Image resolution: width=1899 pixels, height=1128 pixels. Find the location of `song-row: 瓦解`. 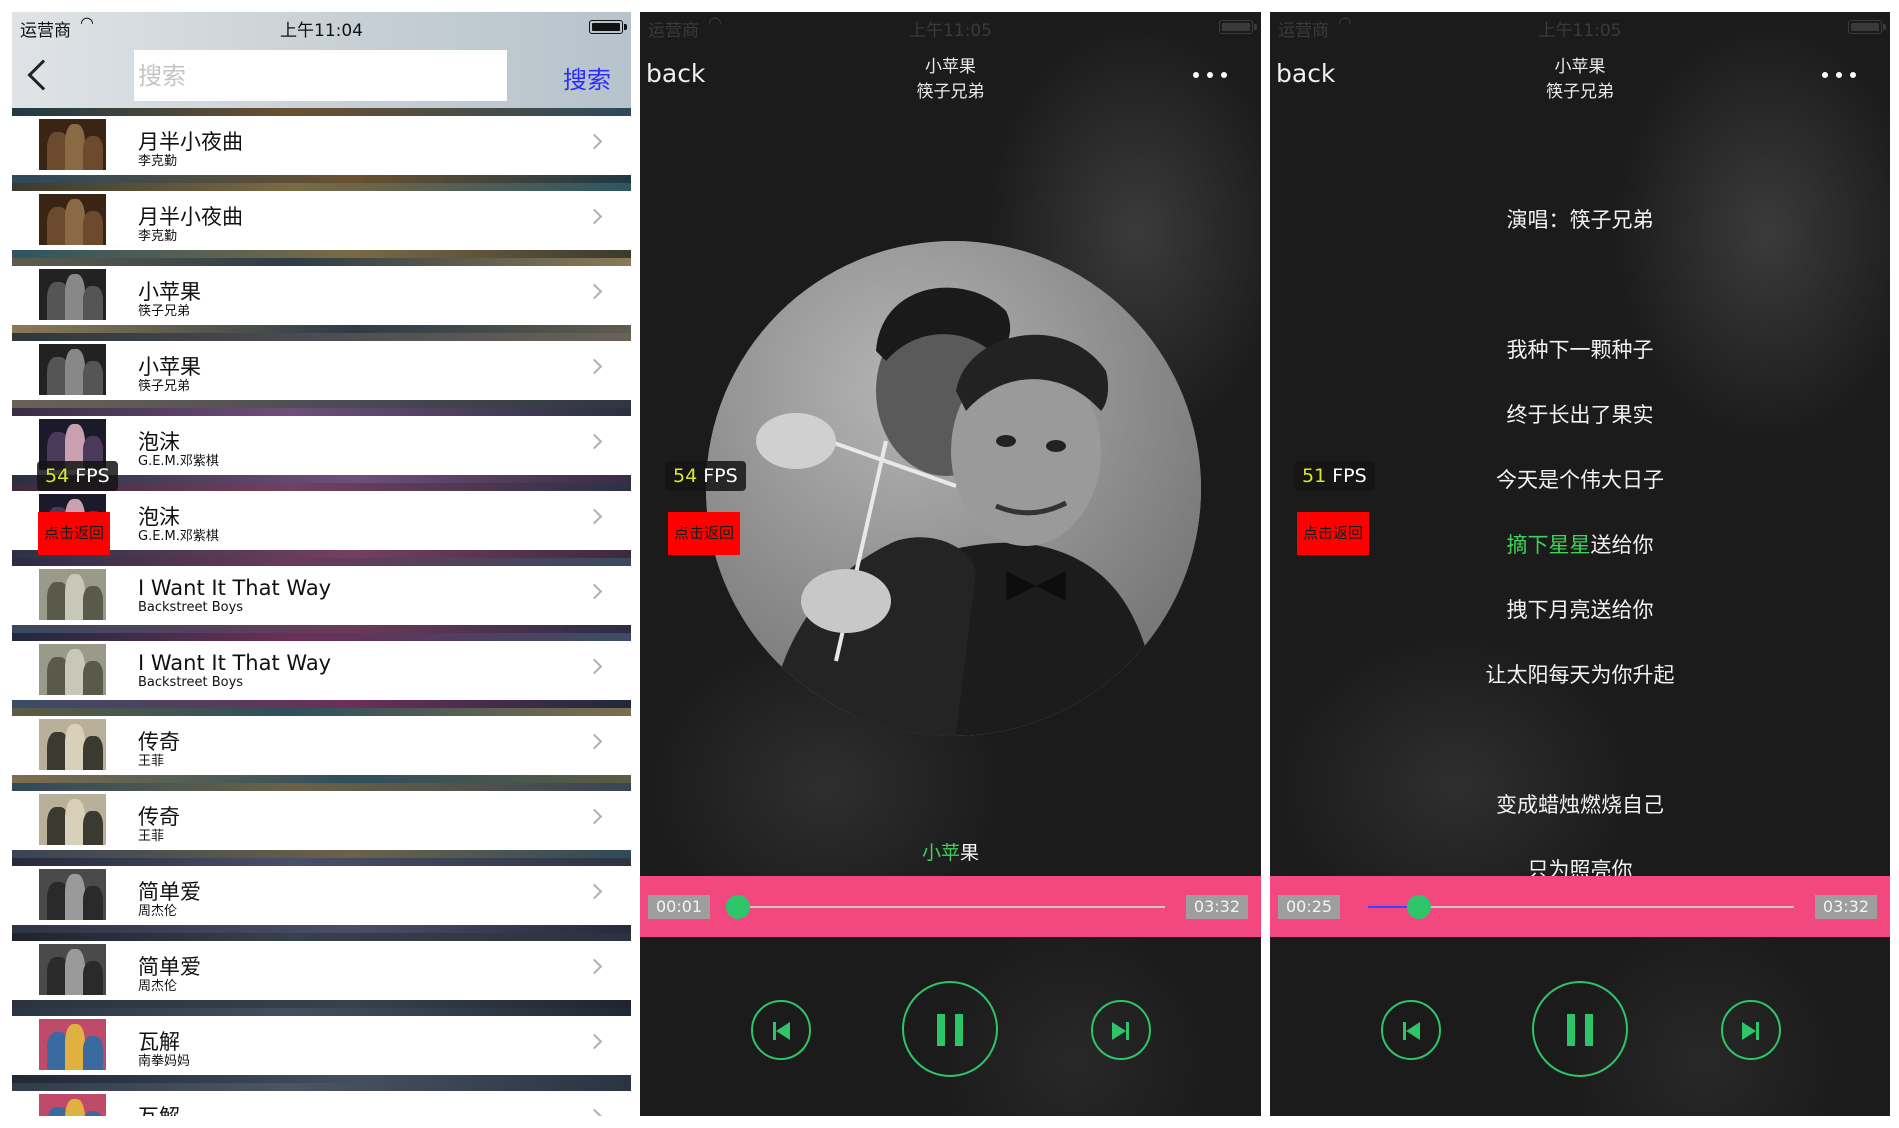

song-row: 瓦解 is located at coordinates (321, 1099).